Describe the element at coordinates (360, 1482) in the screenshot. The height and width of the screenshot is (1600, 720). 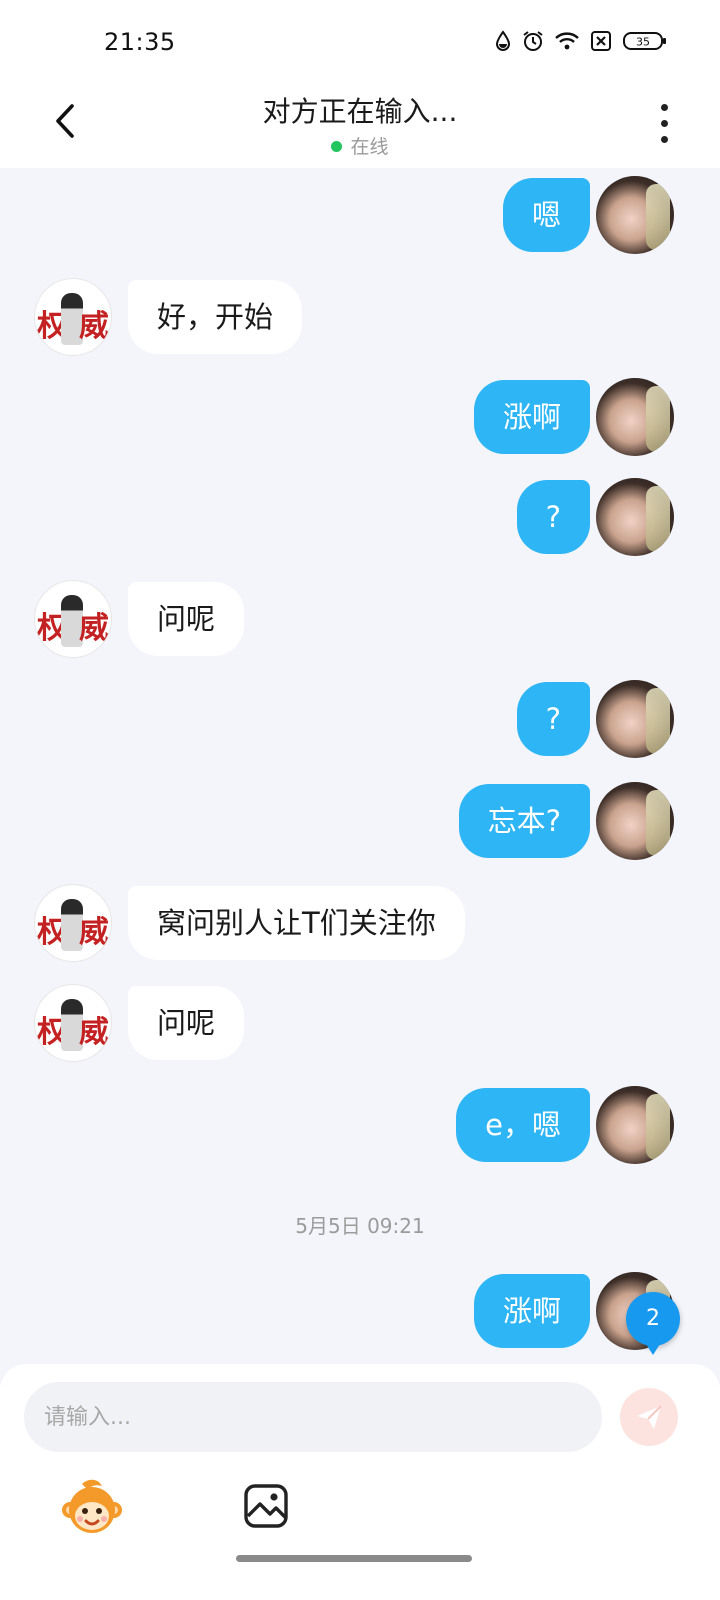
I see `composer` at that location.